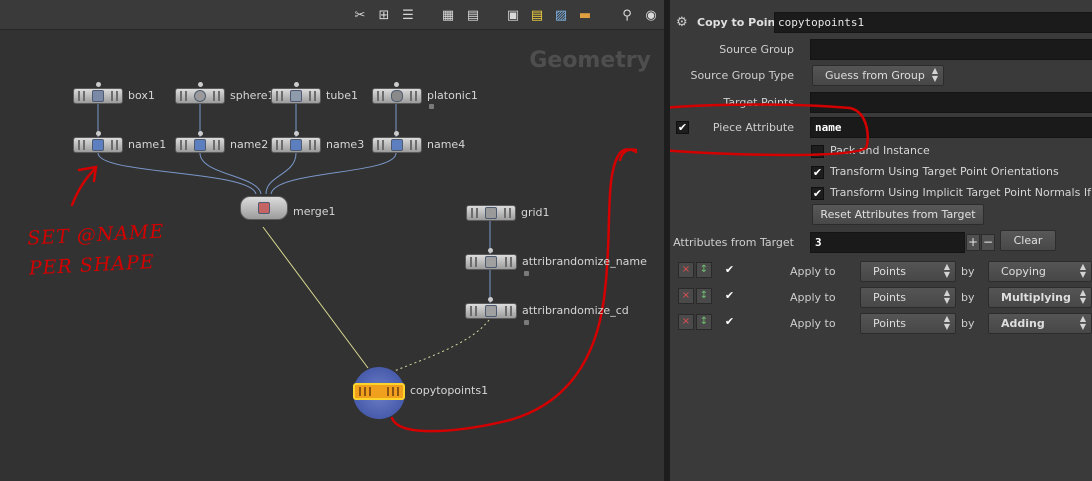 The image size is (1092, 481). What do you see at coordinates (314, 211) in the screenshot?
I see `node-label-merge1: merge1` at bounding box center [314, 211].